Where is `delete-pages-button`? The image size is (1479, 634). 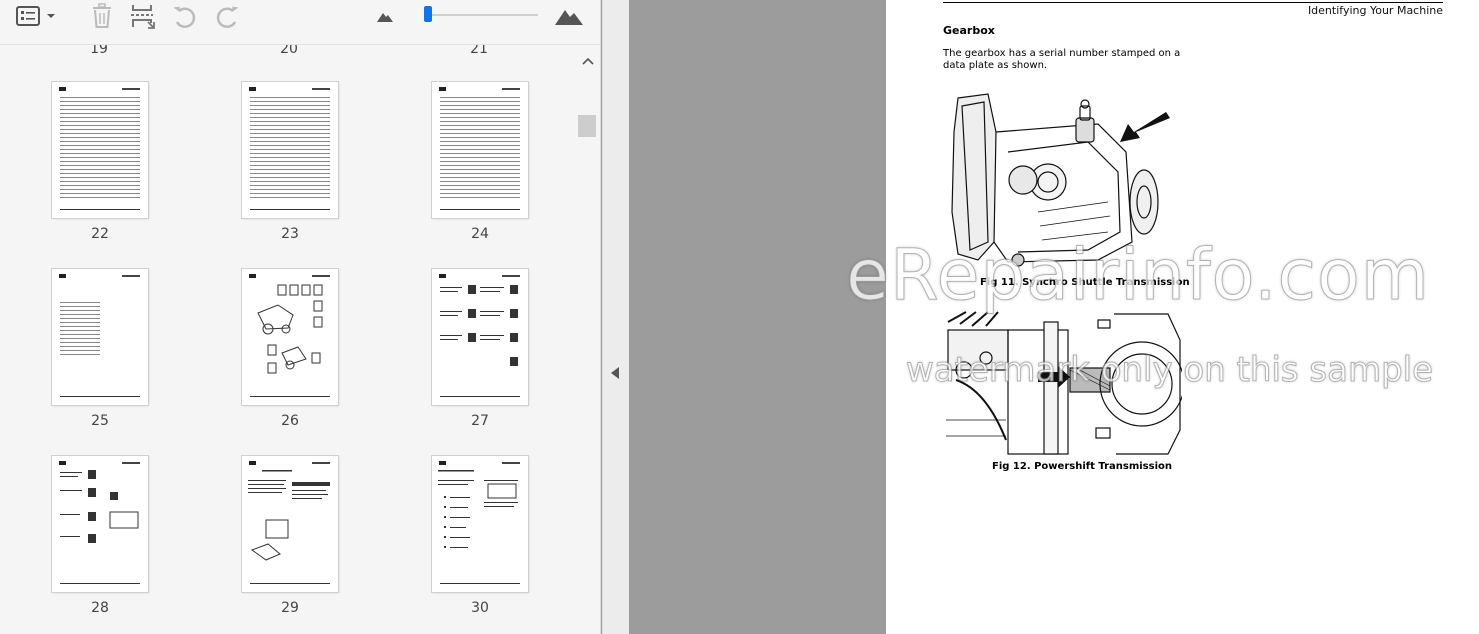
delete-pages-button is located at coordinates (102, 16).